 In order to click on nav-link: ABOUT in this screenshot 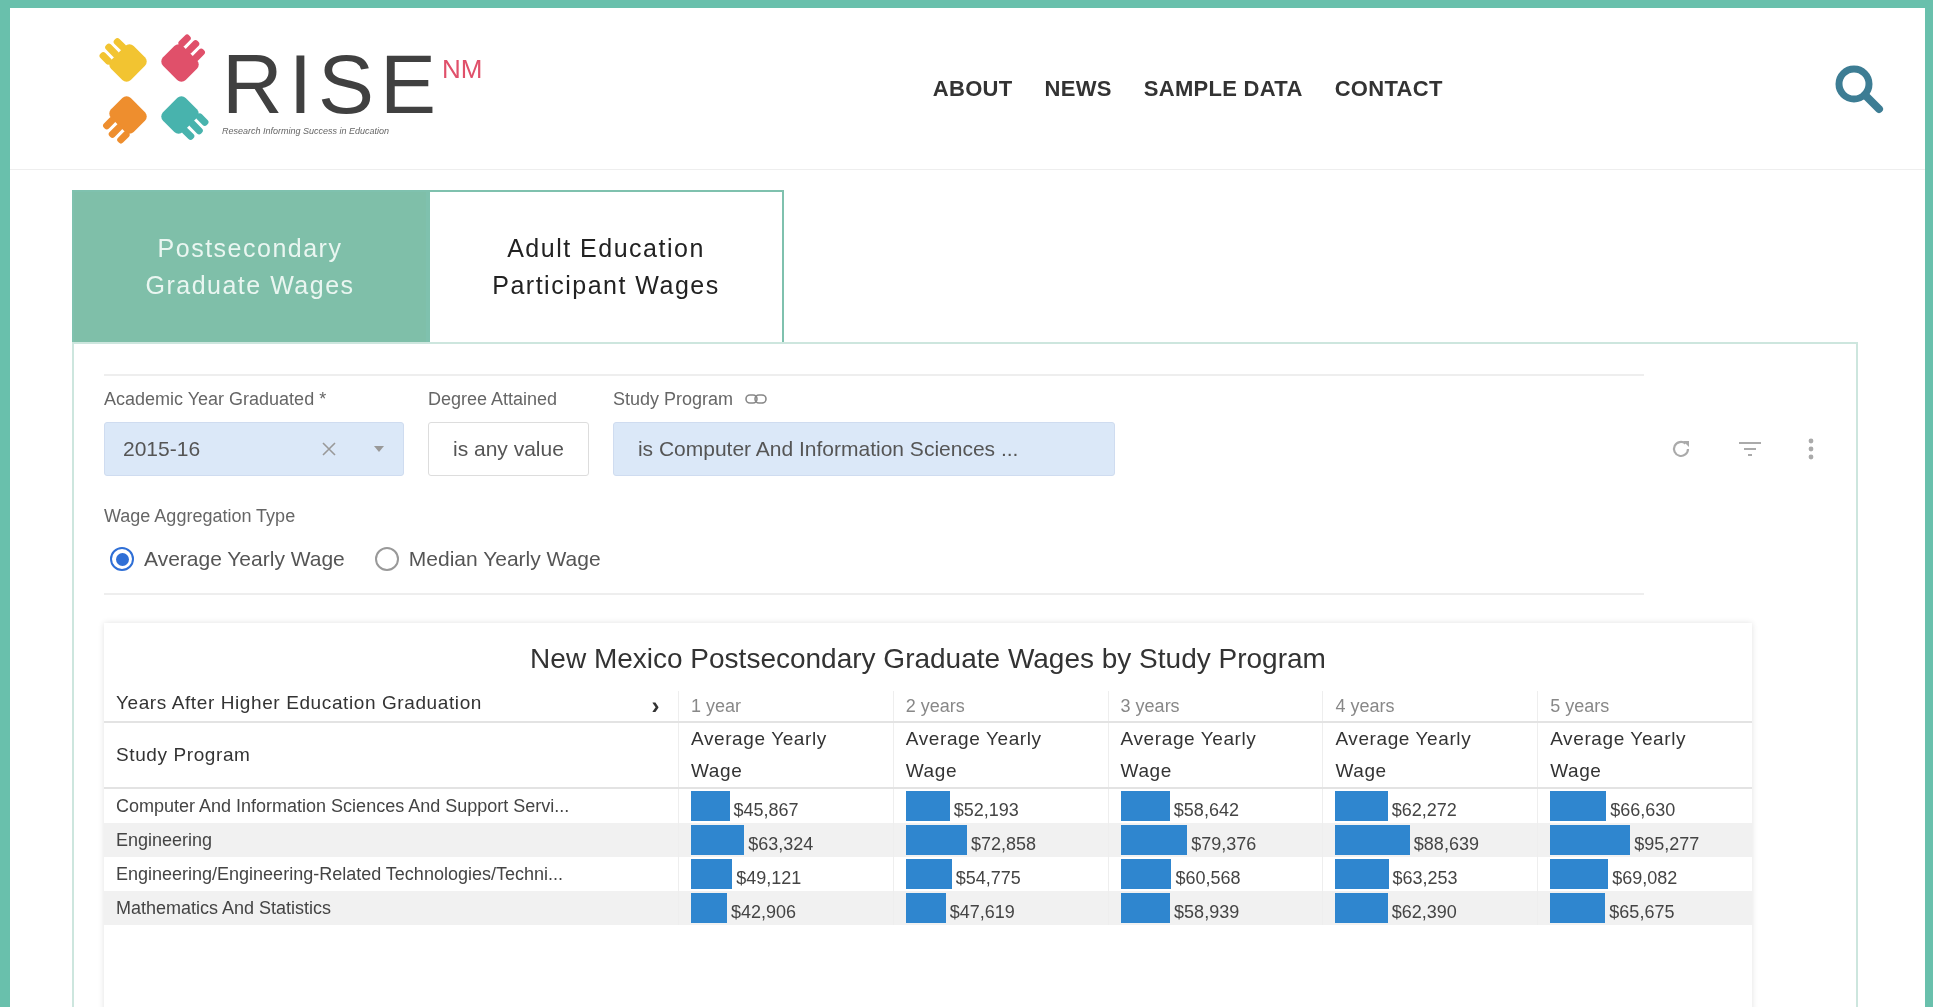, I will do `click(972, 88)`.